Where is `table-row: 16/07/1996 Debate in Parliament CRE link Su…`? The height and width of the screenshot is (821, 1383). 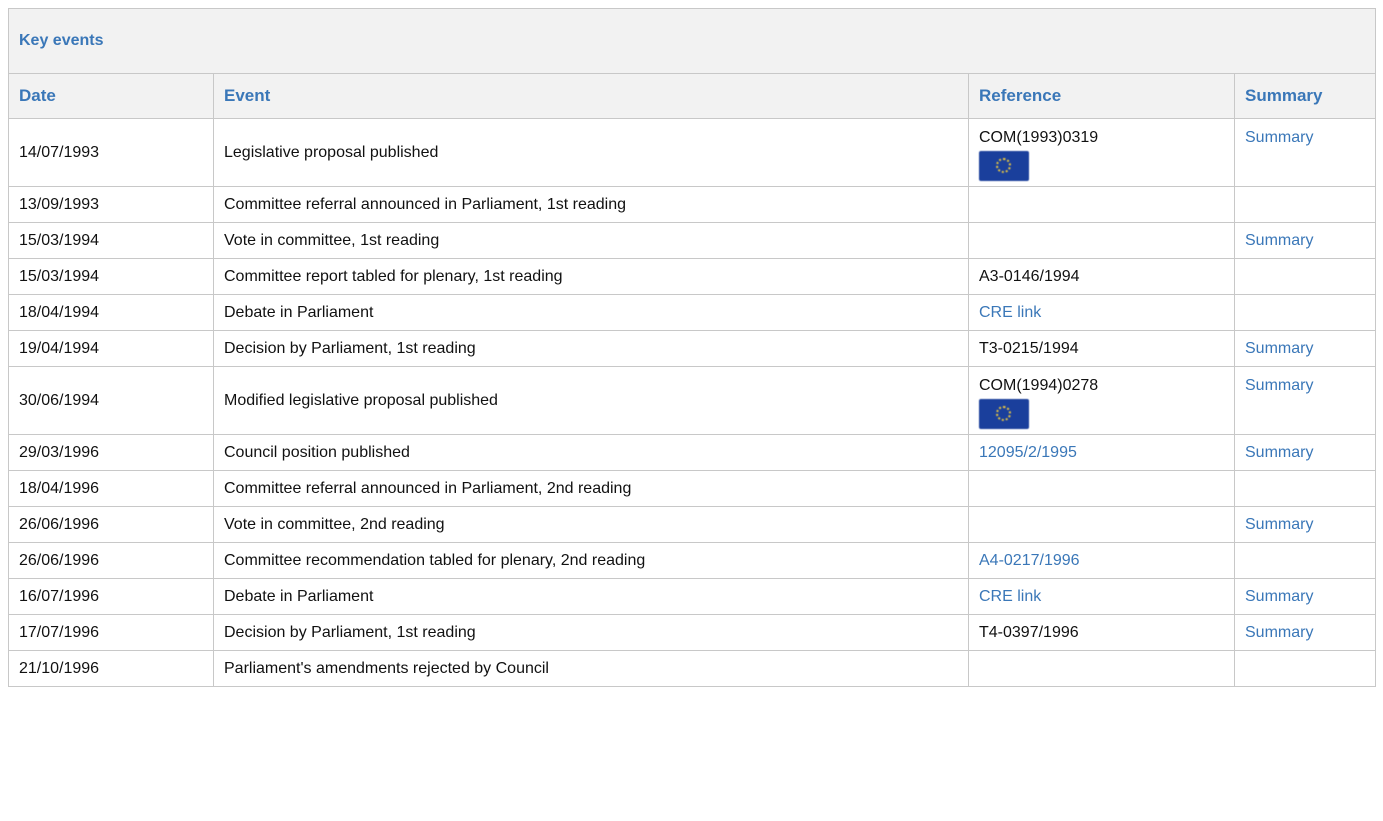
table-row: 16/07/1996 Debate in Parliament CRE link Su… is located at coordinates (692, 596).